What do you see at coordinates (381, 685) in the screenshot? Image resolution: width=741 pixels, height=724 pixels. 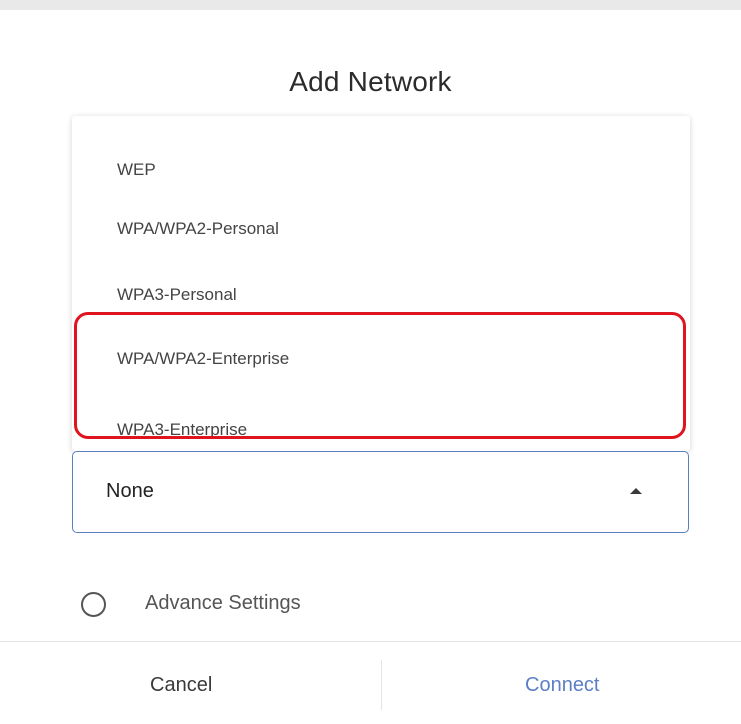 I see `footer-button-divider` at bounding box center [381, 685].